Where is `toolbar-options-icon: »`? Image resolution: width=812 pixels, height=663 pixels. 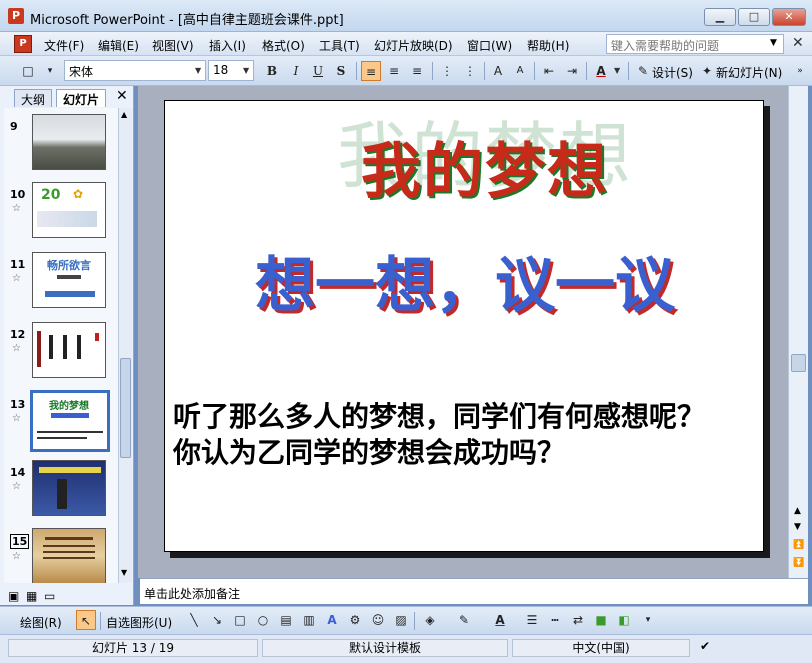
toolbar-options-icon: » is located at coordinates (800, 71).